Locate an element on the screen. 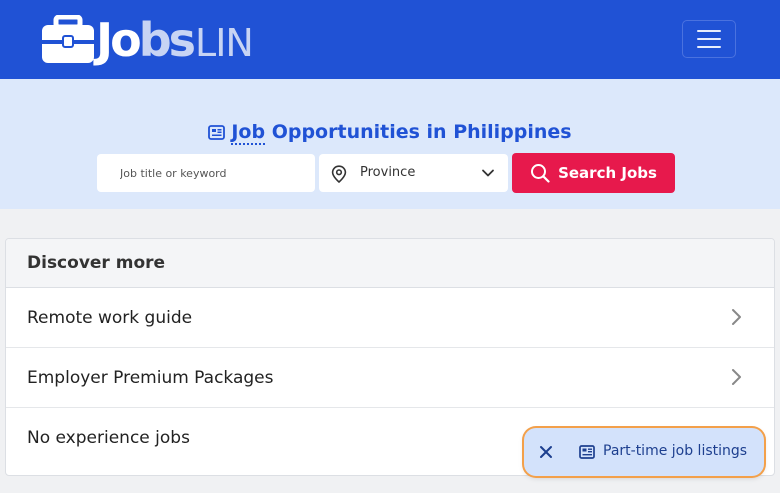 Image resolution: width=780 pixels, height=493 pixels. map-pin-icon is located at coordinates (339, 174).